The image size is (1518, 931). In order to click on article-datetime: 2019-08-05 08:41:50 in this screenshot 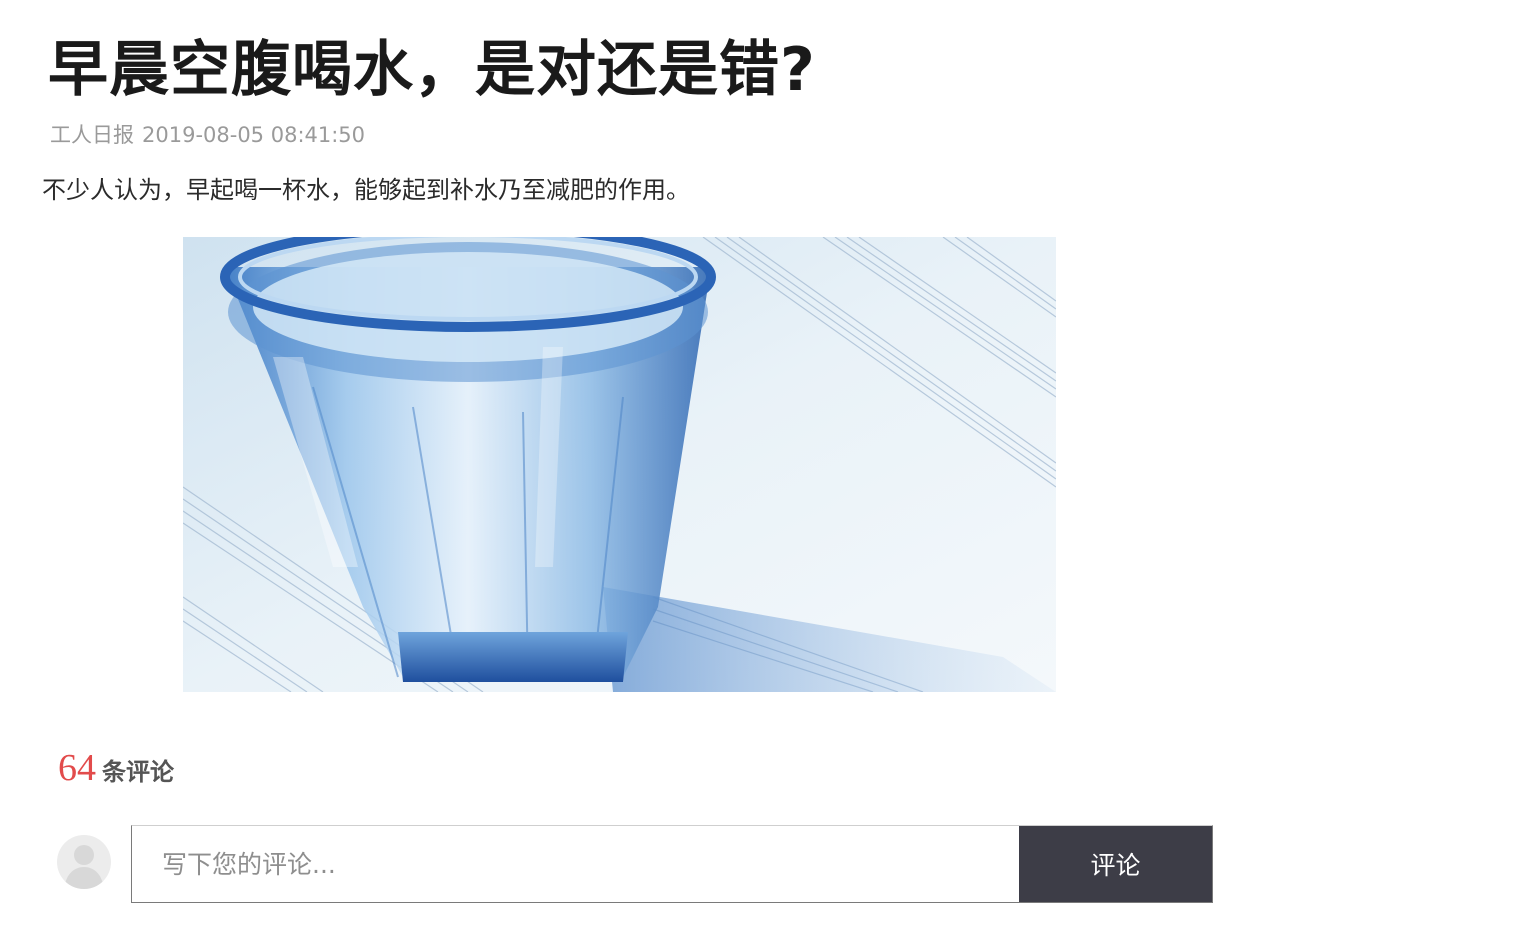, I will do `click(254, 135)`.